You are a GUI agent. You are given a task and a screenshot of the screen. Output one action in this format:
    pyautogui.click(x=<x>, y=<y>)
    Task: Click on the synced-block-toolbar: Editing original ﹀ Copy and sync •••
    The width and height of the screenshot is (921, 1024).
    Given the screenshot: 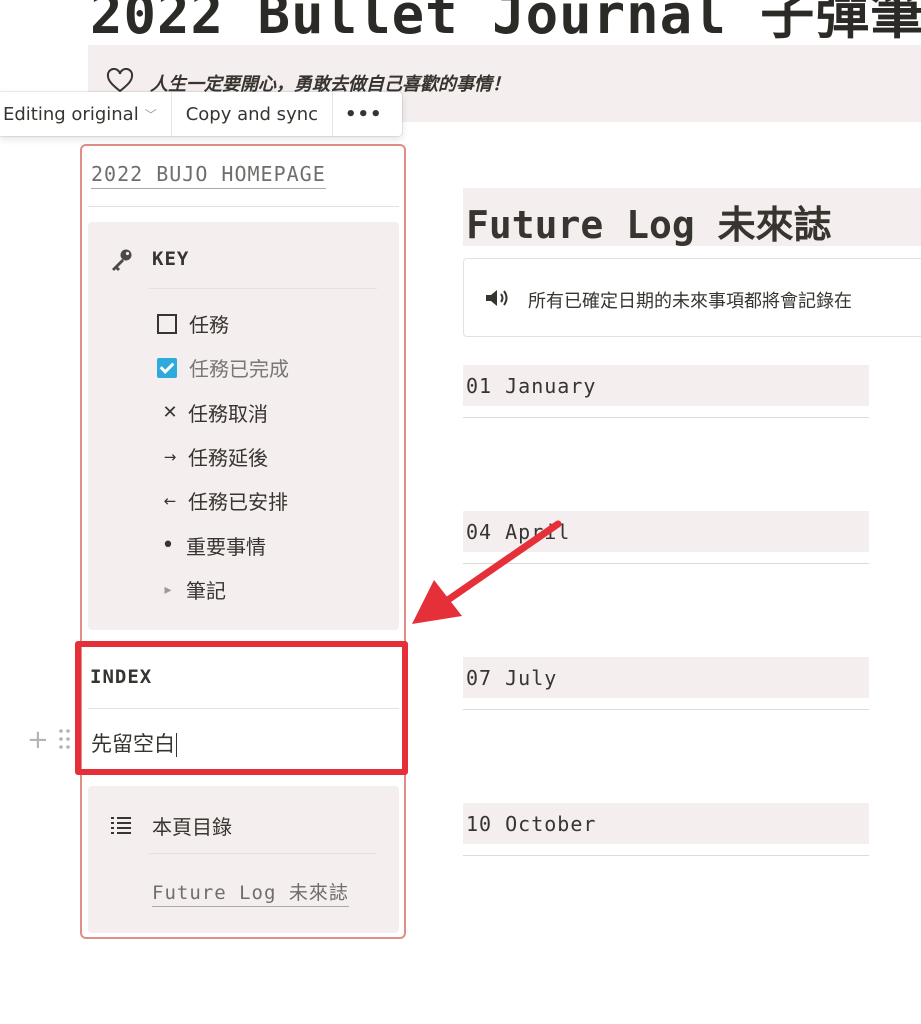 What is the action you would take?
    pyautogui.click(x=201, y=114)
    